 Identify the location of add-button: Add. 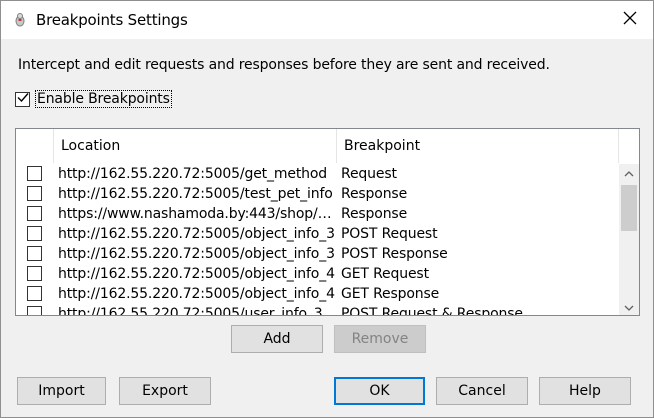
(277, 339).